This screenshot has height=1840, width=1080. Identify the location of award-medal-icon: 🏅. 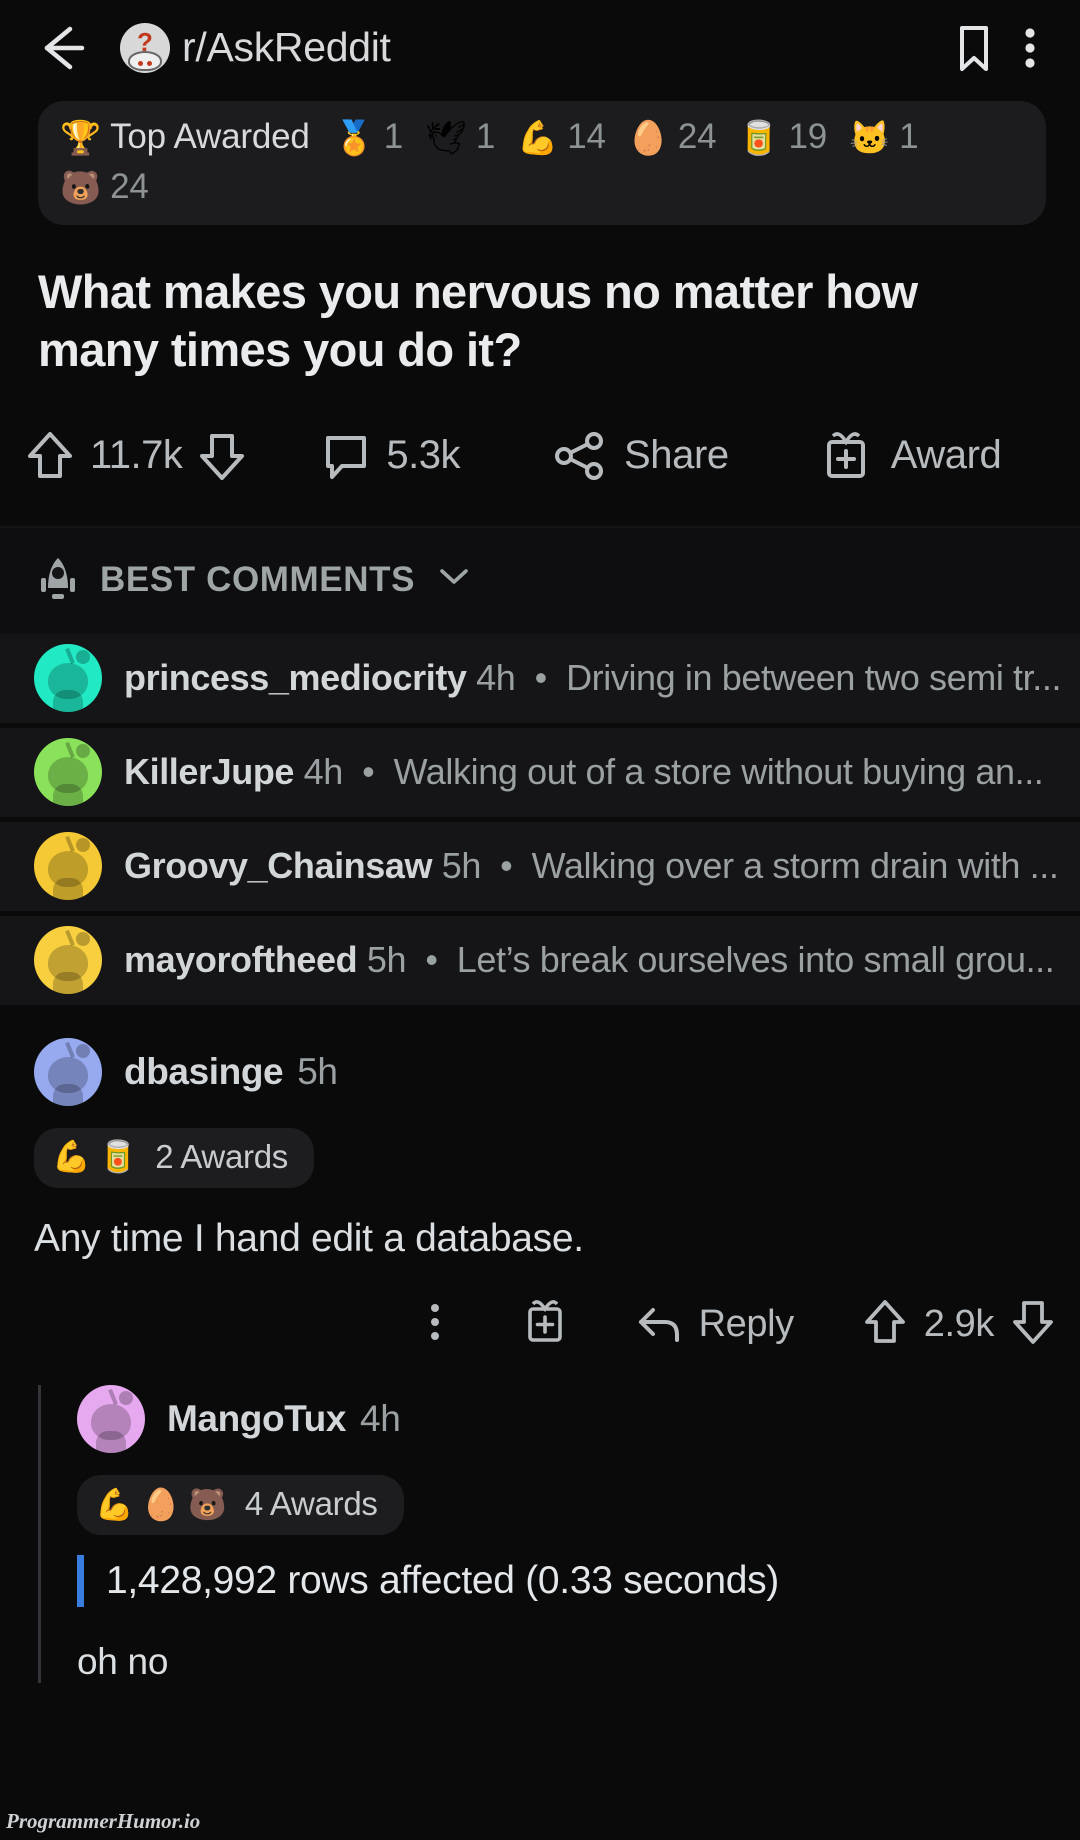
(354, 137).